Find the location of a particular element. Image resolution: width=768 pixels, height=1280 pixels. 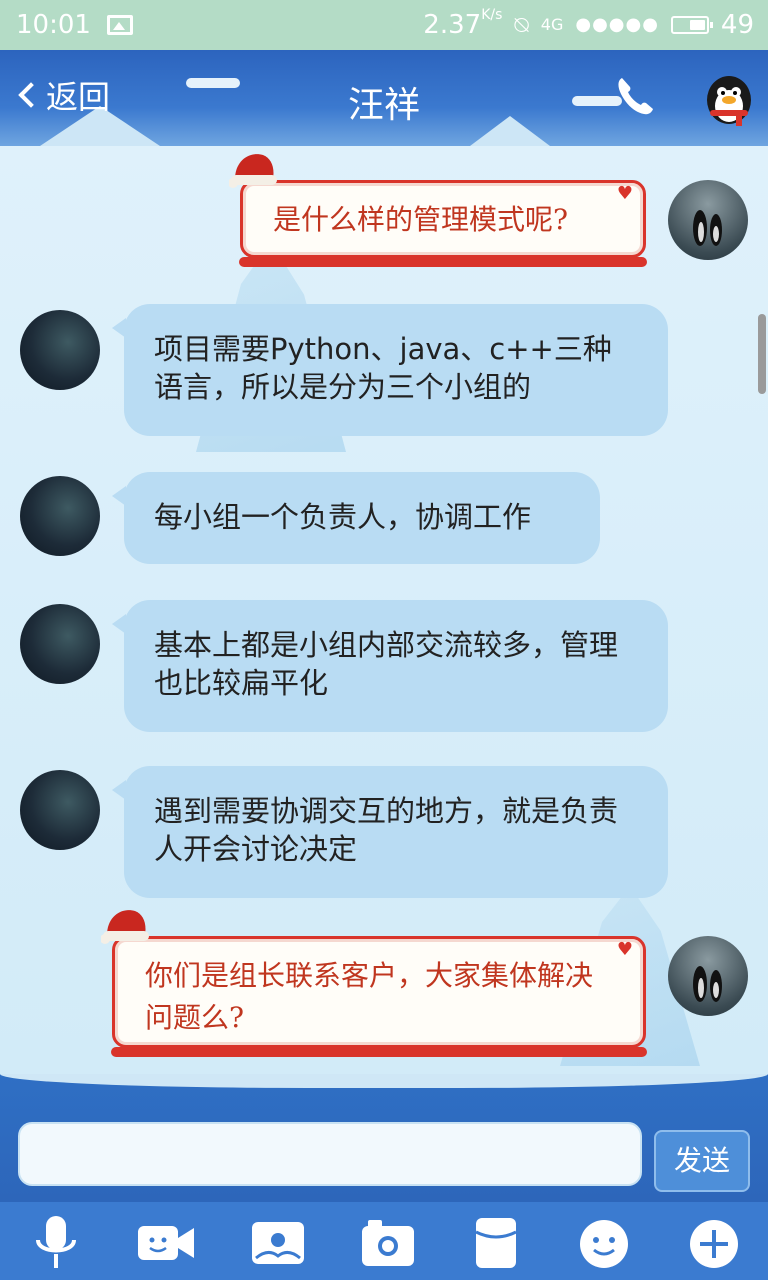

qq-penguin-icon is located at coordinates (729, 99).